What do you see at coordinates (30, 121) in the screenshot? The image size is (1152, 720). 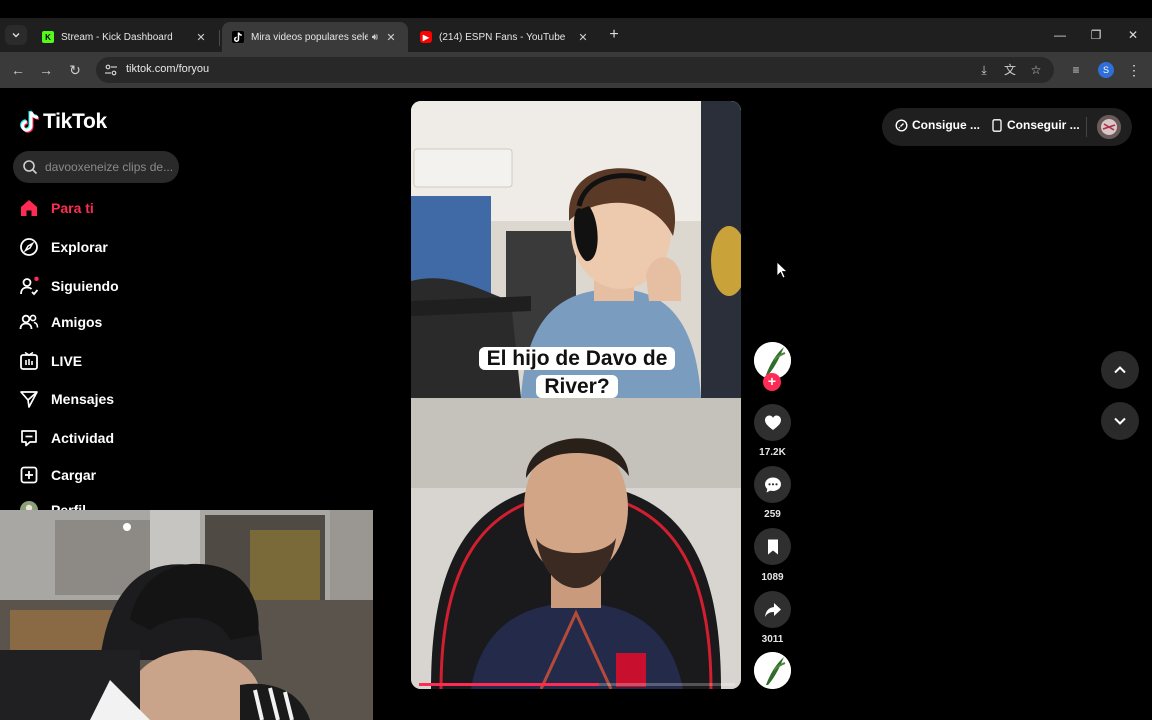 I see `tiktok-note-icon` at bounding box center [30, 121].